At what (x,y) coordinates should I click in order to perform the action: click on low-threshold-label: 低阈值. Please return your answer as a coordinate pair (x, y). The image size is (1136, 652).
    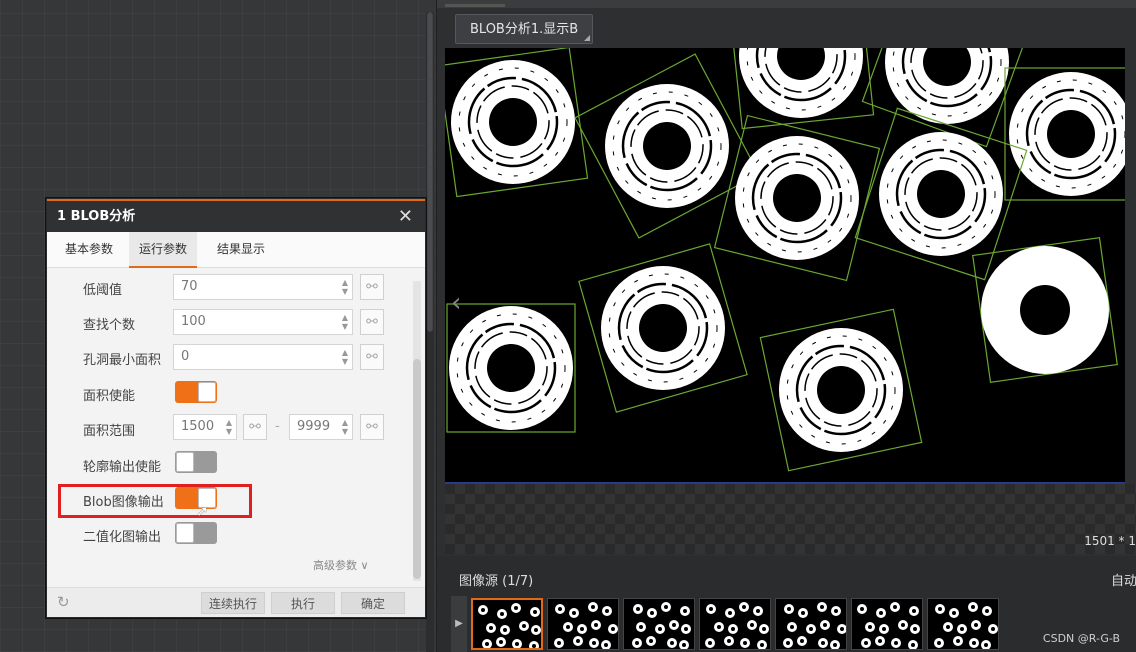
    Looking at the image, I should click on (103, 290).